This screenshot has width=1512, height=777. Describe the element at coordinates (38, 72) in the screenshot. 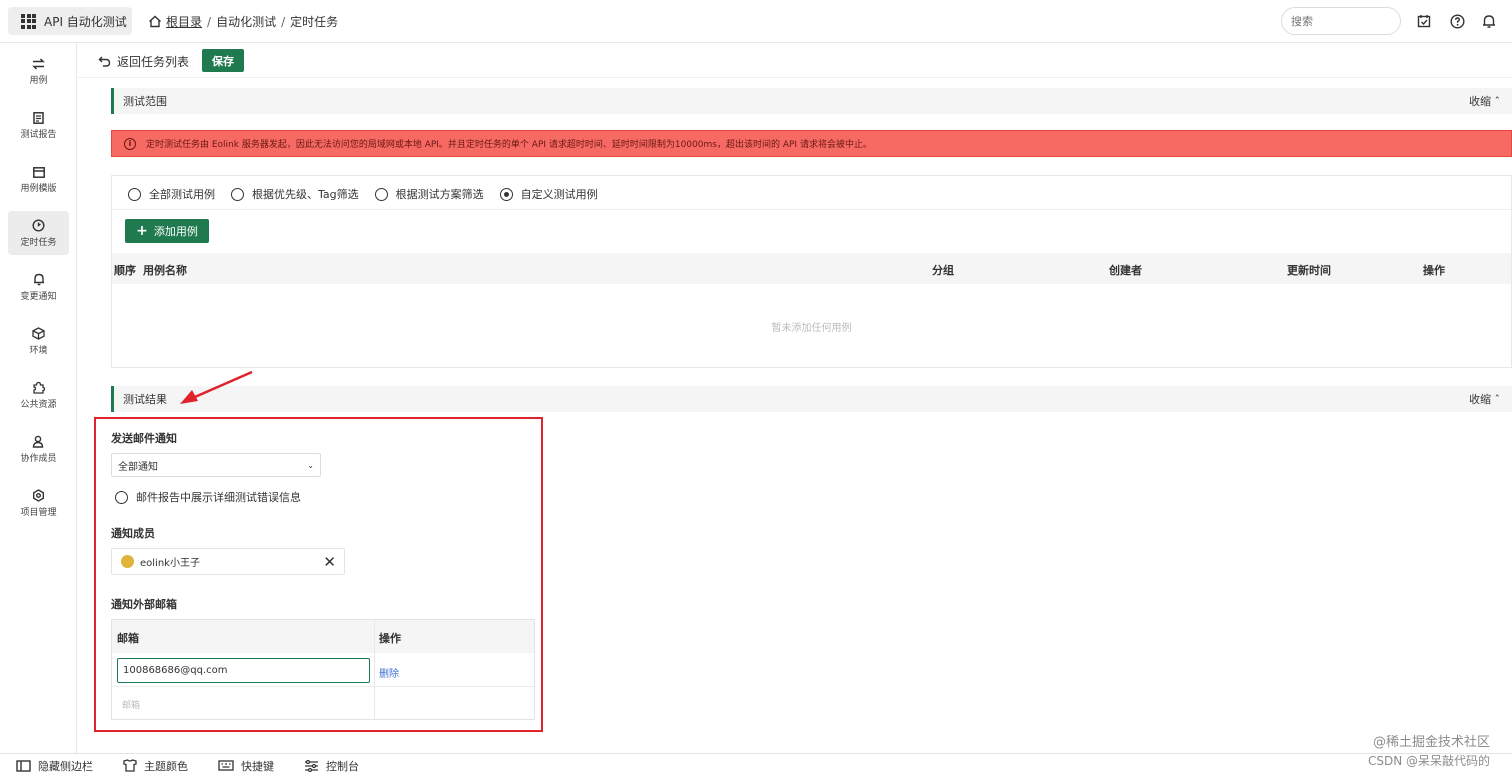

I see `sidebar-item-cases: 用例` at that location.